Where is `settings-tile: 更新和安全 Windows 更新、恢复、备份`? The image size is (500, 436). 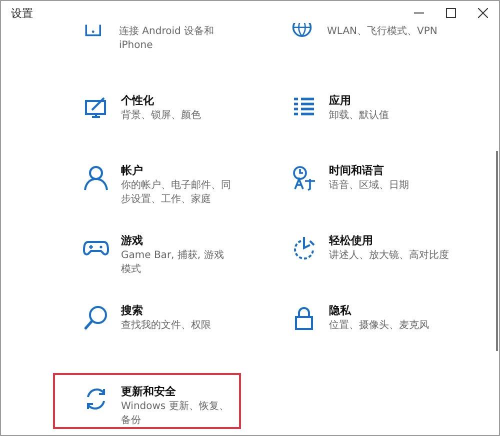
settings-tile: 更新和安全 Windows 更新、恢复、备份 is located at coordinates (147, 401).